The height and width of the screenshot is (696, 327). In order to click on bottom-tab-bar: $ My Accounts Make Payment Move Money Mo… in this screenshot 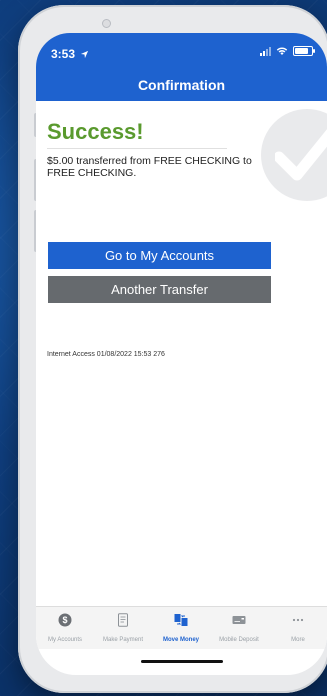, I will do `click(181, 627)`.